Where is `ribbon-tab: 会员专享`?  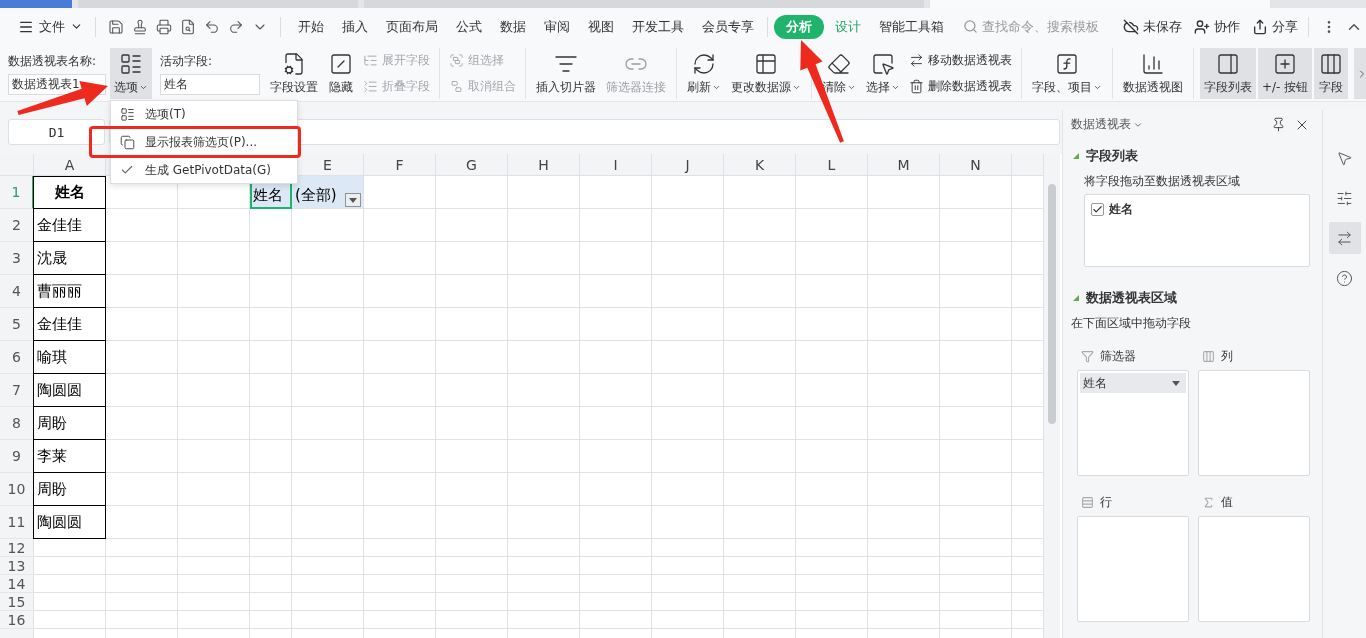
ribbon-tab: 会员专享 is located at coordinates (728, 26).